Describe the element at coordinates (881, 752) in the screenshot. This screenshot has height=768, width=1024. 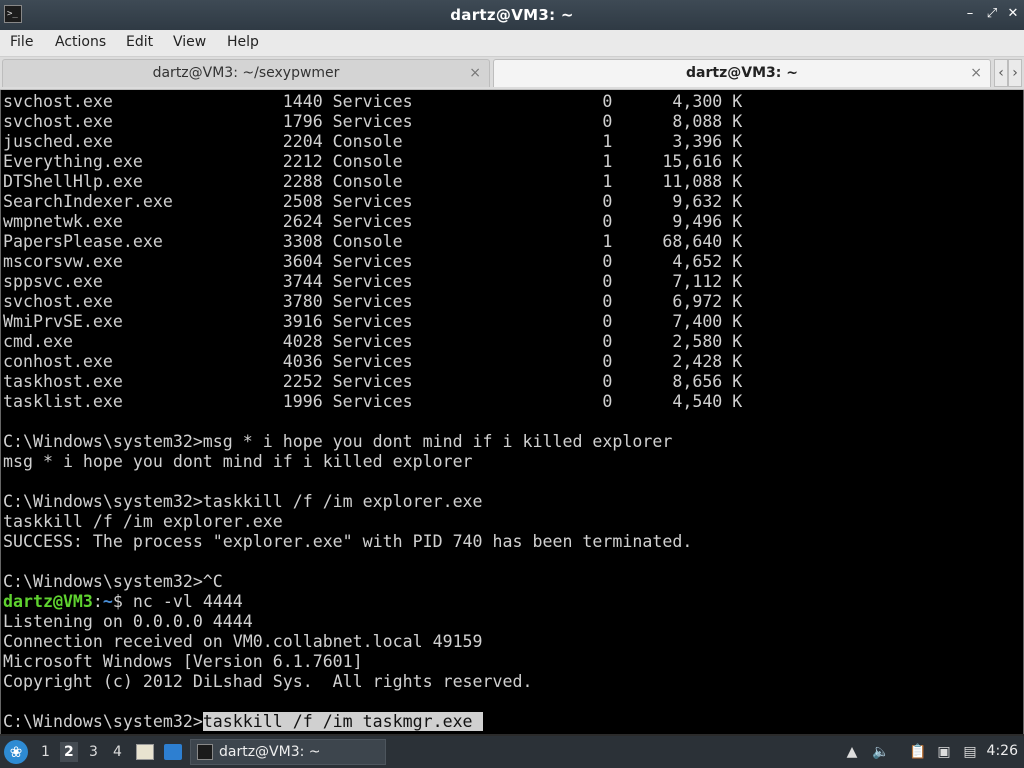
I see `volume-icon: 🔈` at that location.